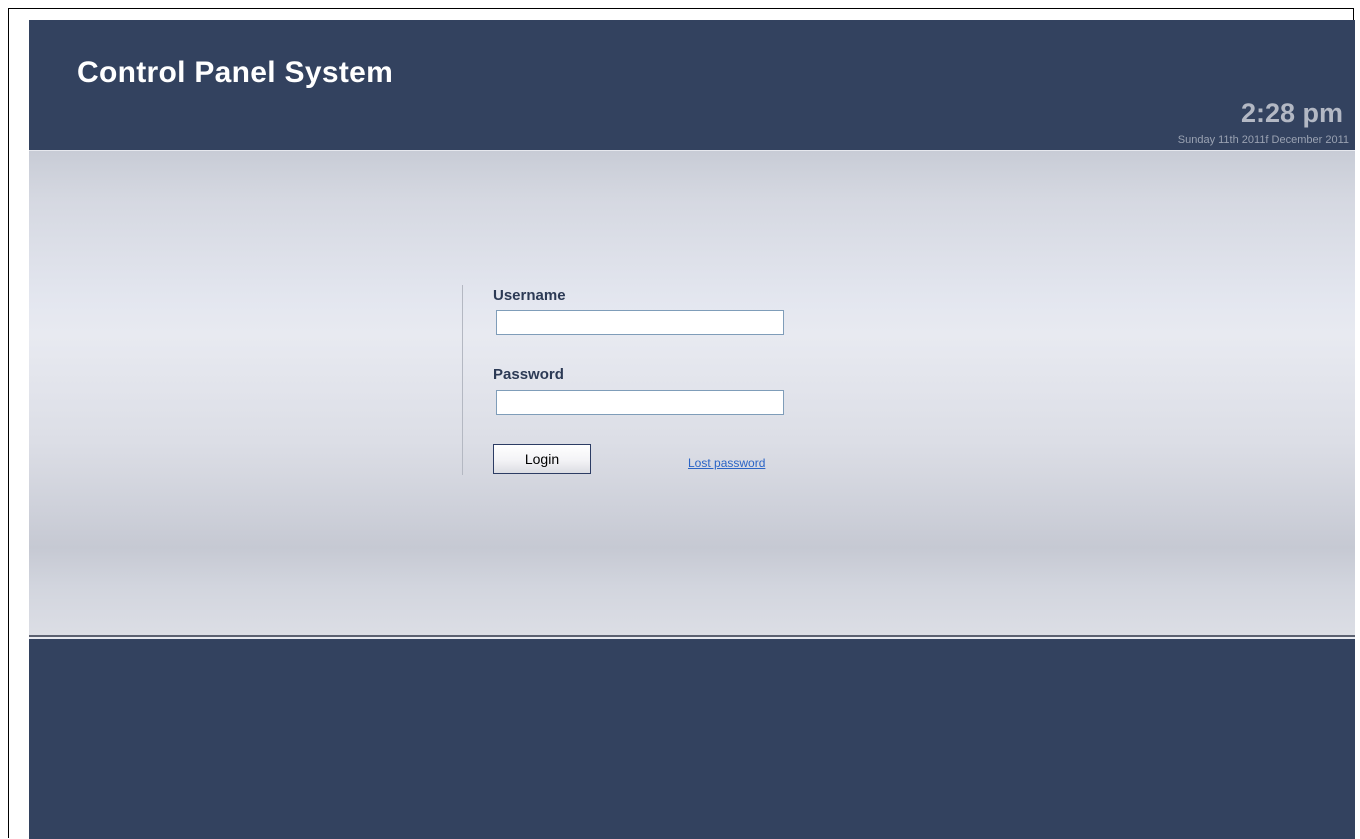 The width and height of the screenshot is (1360, 839). I want to click on username-label: Username, so click(529, 295).